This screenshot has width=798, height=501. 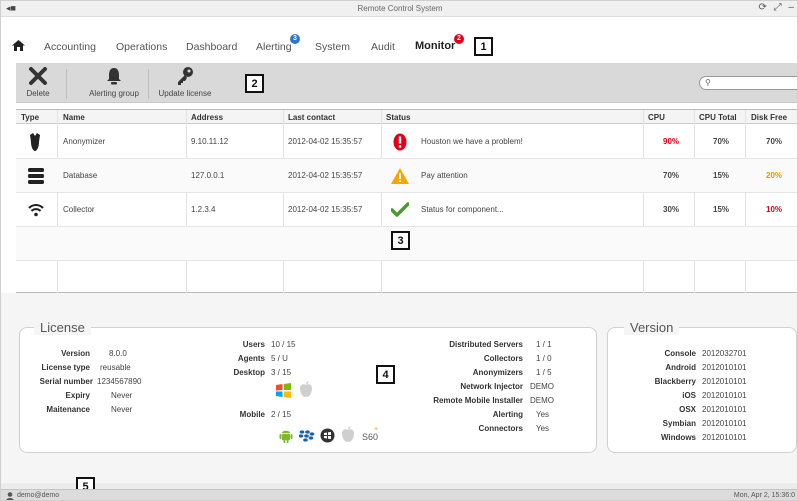 I want to click on license-expiry: Expiry Never, so click(x=81, y=395).